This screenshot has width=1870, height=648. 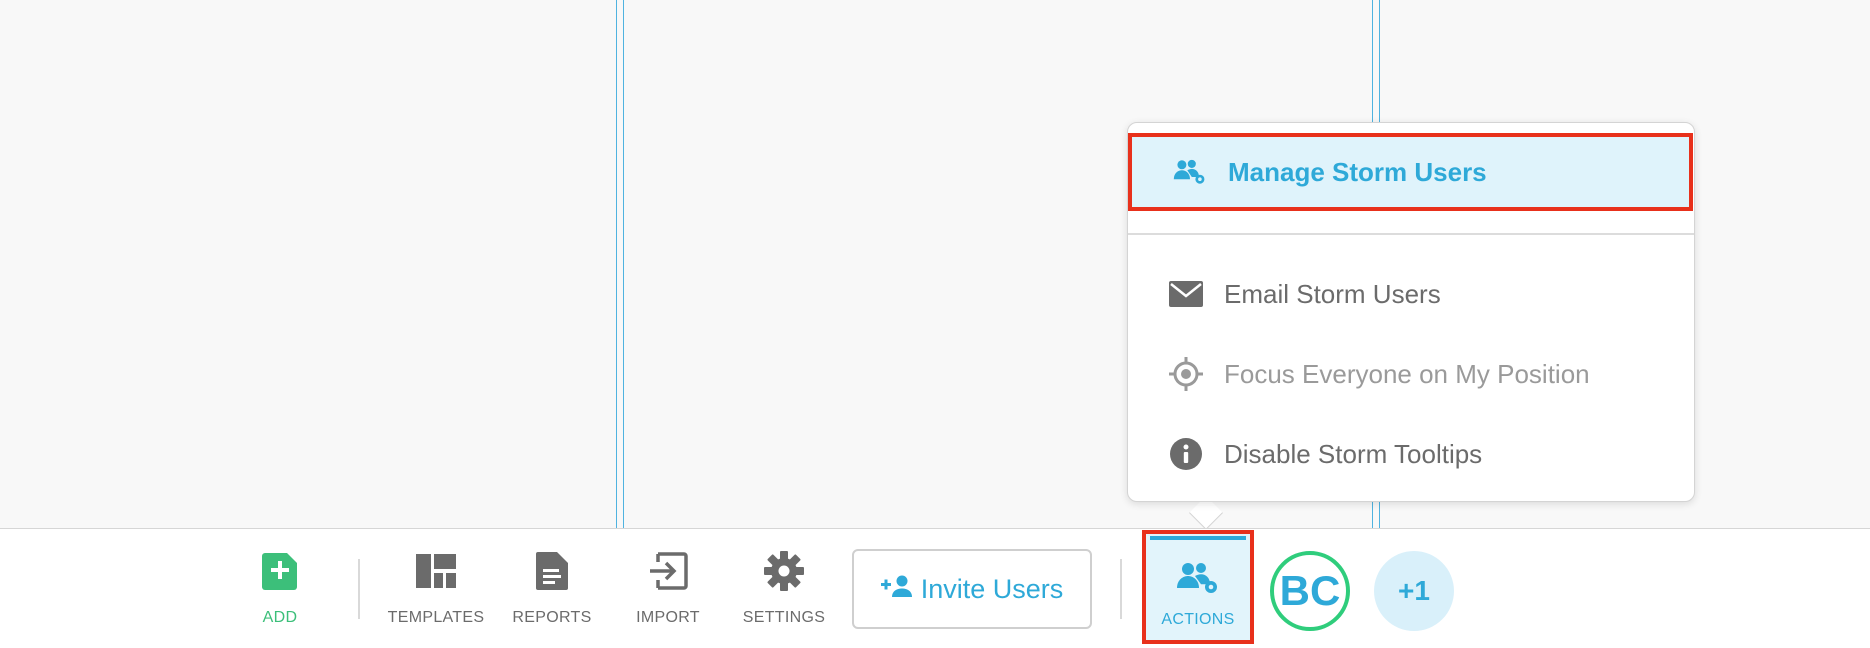 I want to click on menu-item-email-users: Email Storm Users, so click(x=1410, y=294).